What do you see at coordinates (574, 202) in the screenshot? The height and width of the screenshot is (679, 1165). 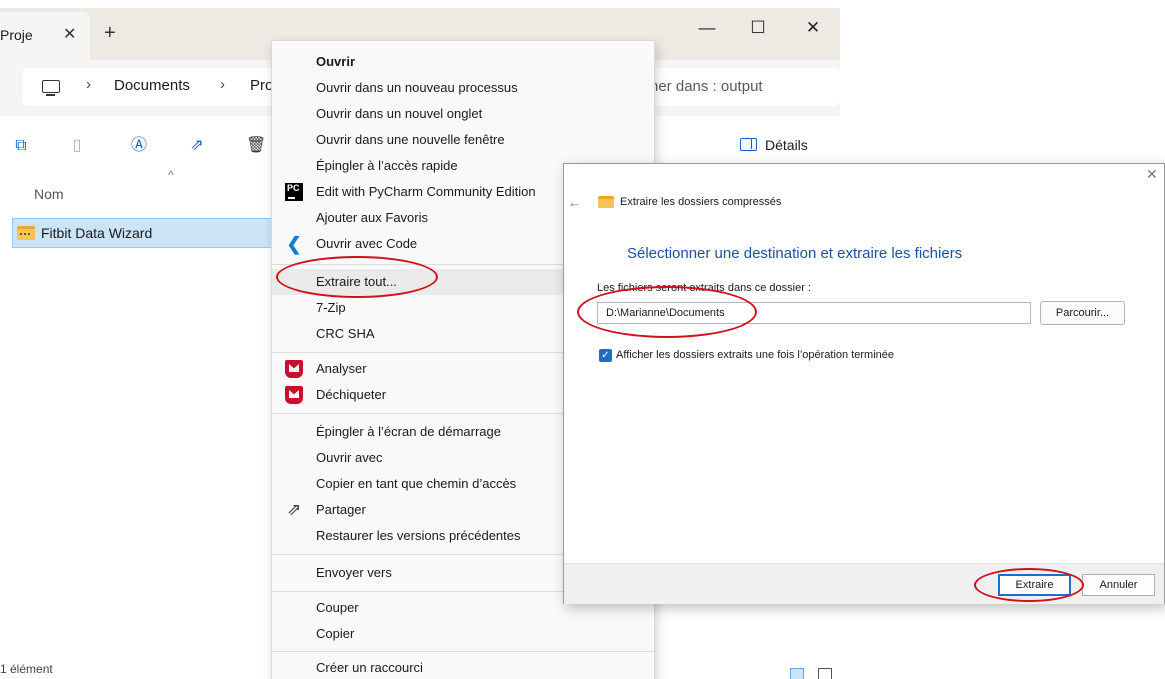 I see `back-arrow-icon: ←` at bounding box center [574, 202].